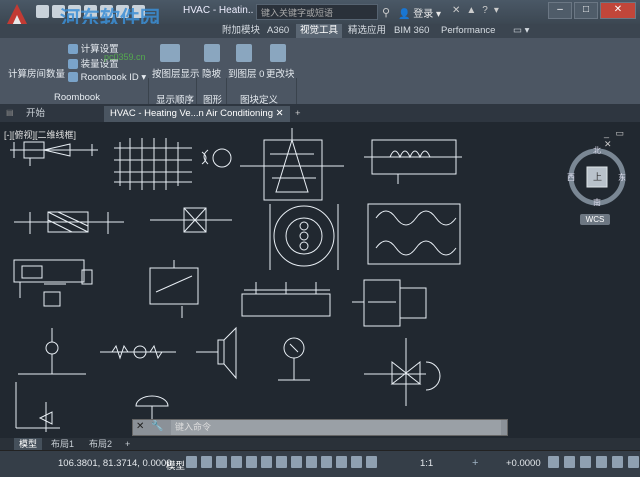  What do you see at coordinates (471, 10) in the screenshot?
I see `a360-icon: ▲` at bounding box center [471, 10].